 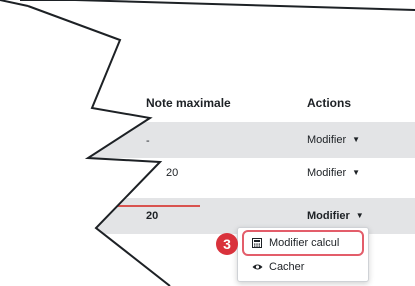 I want to click on menu-item-cacher: Cacher, so click(x=303, y=267).